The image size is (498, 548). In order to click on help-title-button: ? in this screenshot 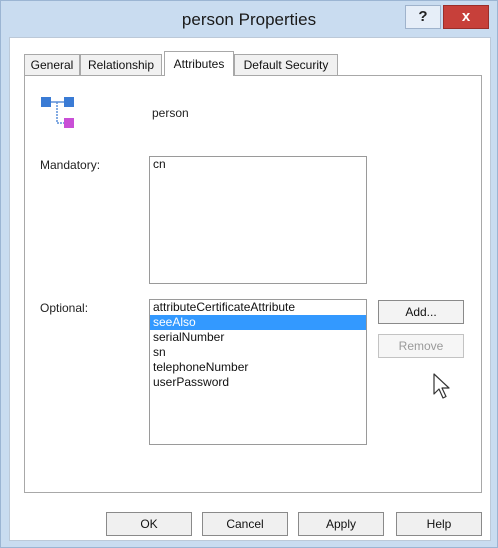, I will do `click(423, 17)`.